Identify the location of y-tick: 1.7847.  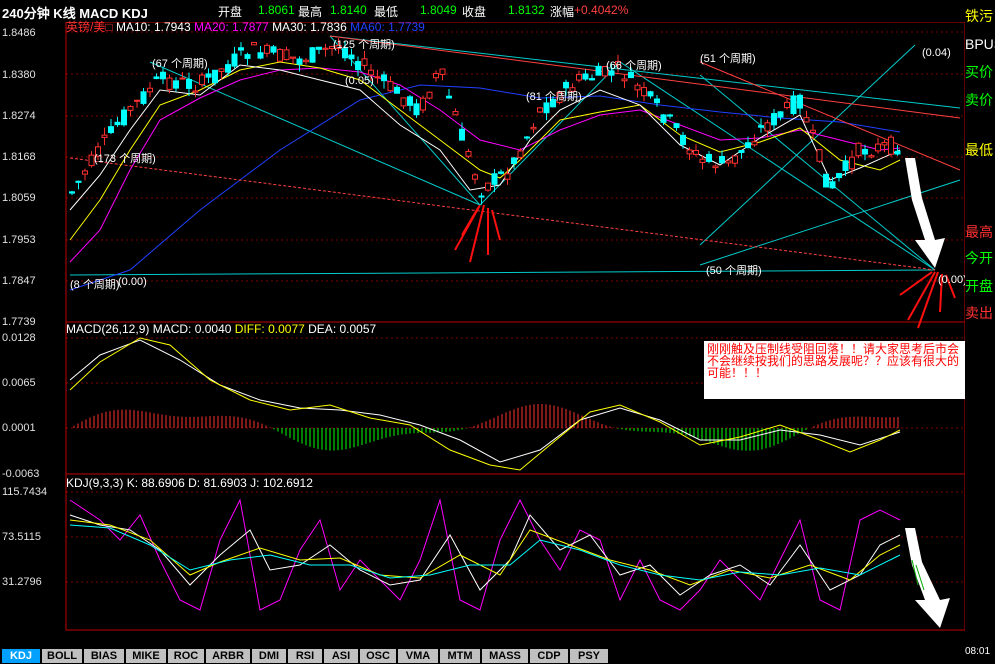
(19, 281).